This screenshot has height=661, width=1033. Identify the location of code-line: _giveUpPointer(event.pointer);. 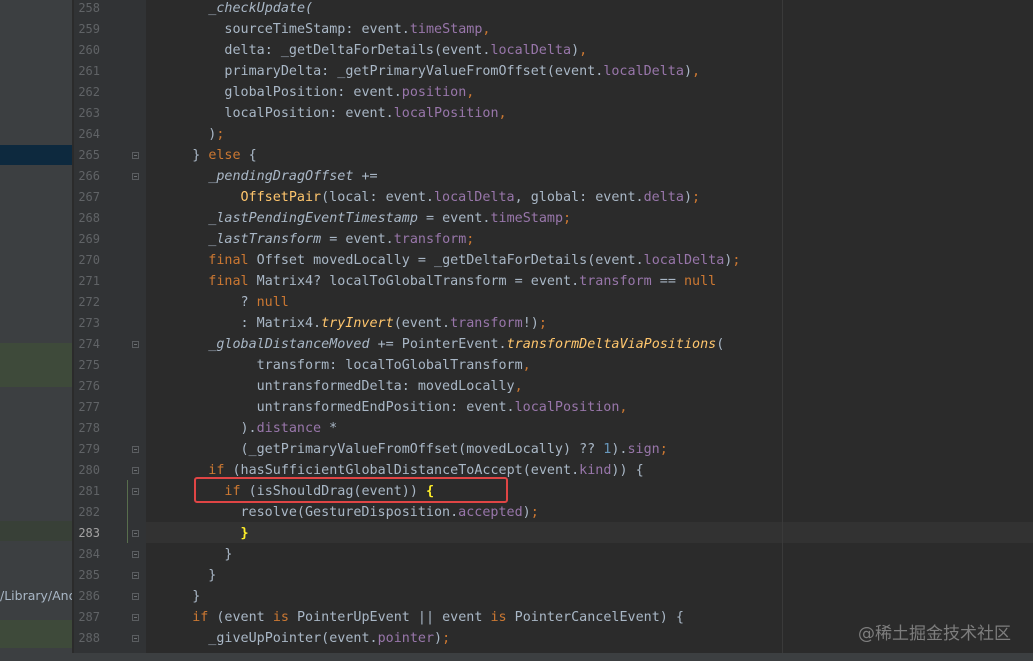
(329, 638).